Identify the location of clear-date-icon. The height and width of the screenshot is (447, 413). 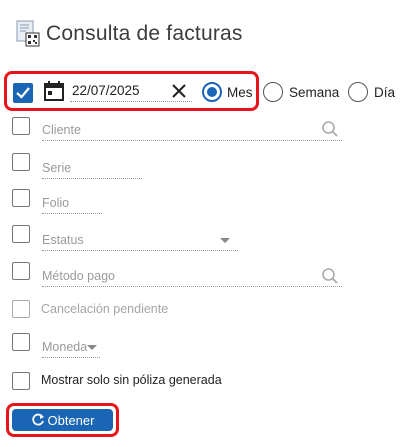
(179, 91).